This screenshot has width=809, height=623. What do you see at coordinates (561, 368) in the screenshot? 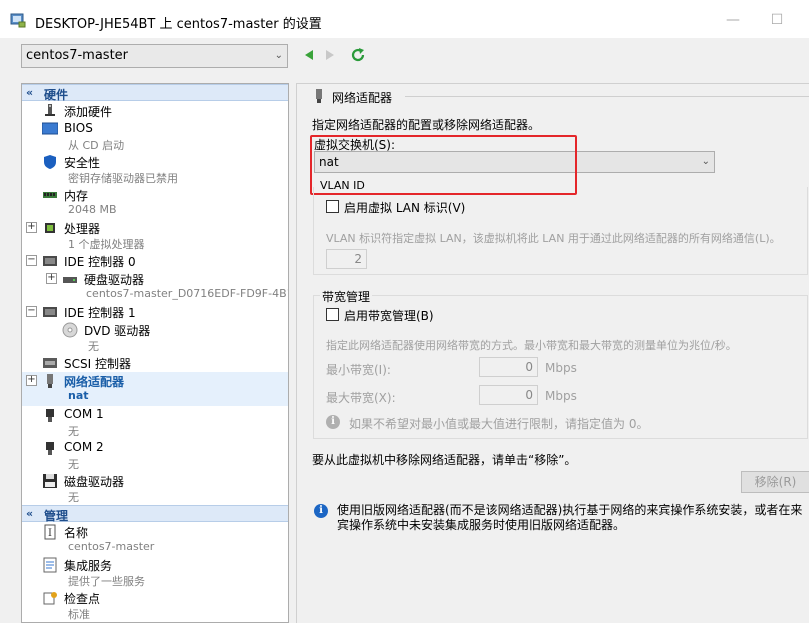
I see `min-bandwidth-unit: Mbps` at bounding box center [561, 368].